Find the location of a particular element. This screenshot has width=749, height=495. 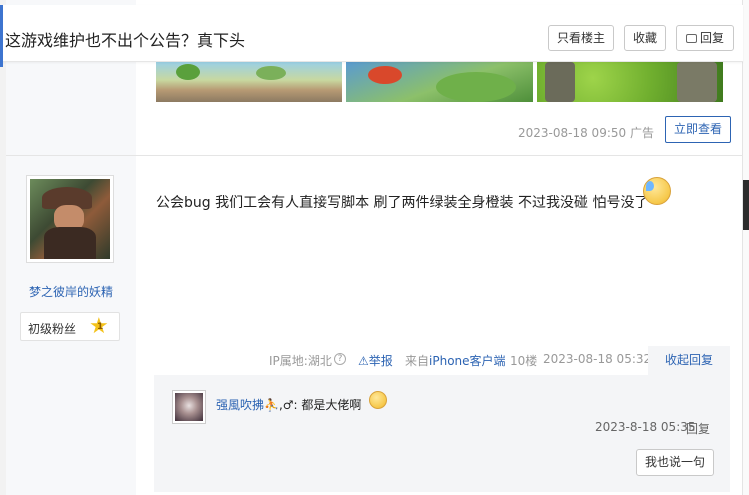

add-comment-button: 我也说一句 is located at coordinates (675, 462).